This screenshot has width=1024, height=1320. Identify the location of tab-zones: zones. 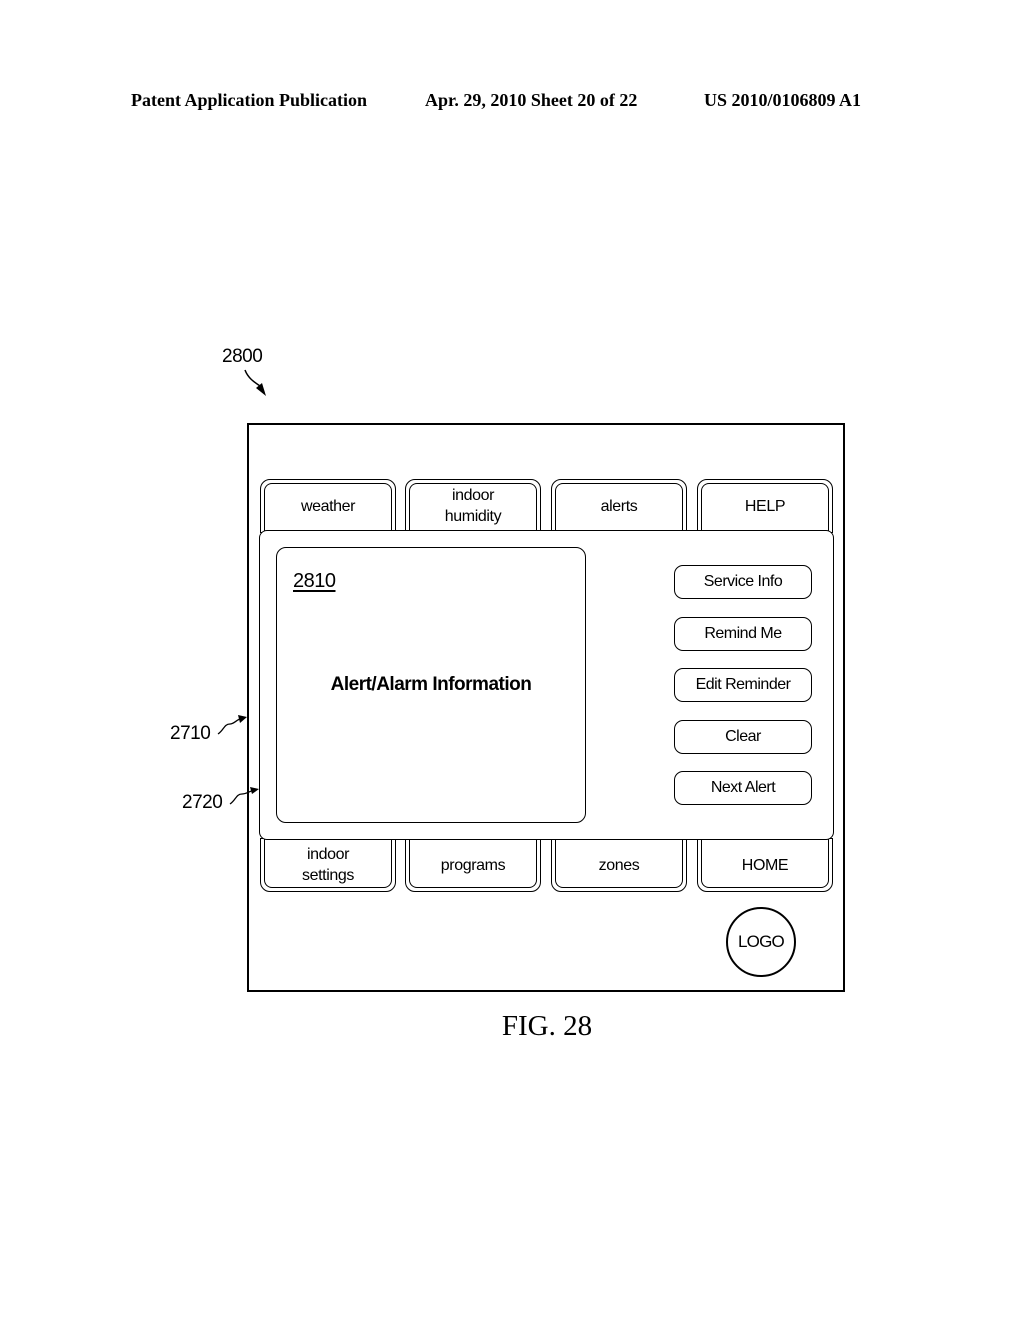
(619, 865).